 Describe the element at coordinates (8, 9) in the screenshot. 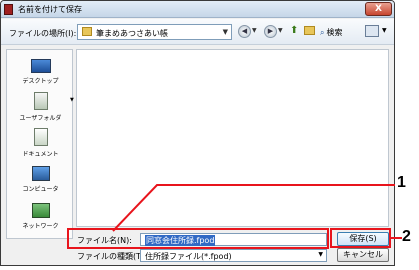

I see `app-icon` at that location.